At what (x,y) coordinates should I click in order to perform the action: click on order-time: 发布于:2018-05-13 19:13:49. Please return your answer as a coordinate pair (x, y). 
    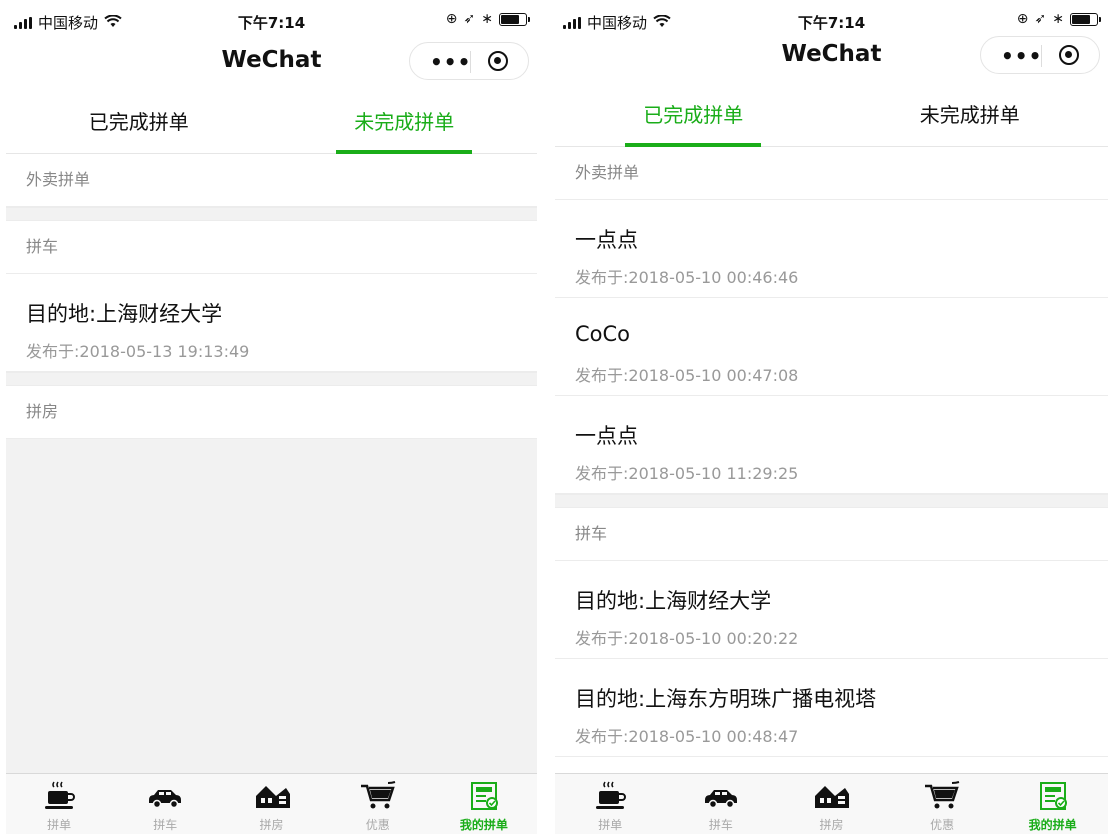
    Looking at the image, I should click on (138, 351).